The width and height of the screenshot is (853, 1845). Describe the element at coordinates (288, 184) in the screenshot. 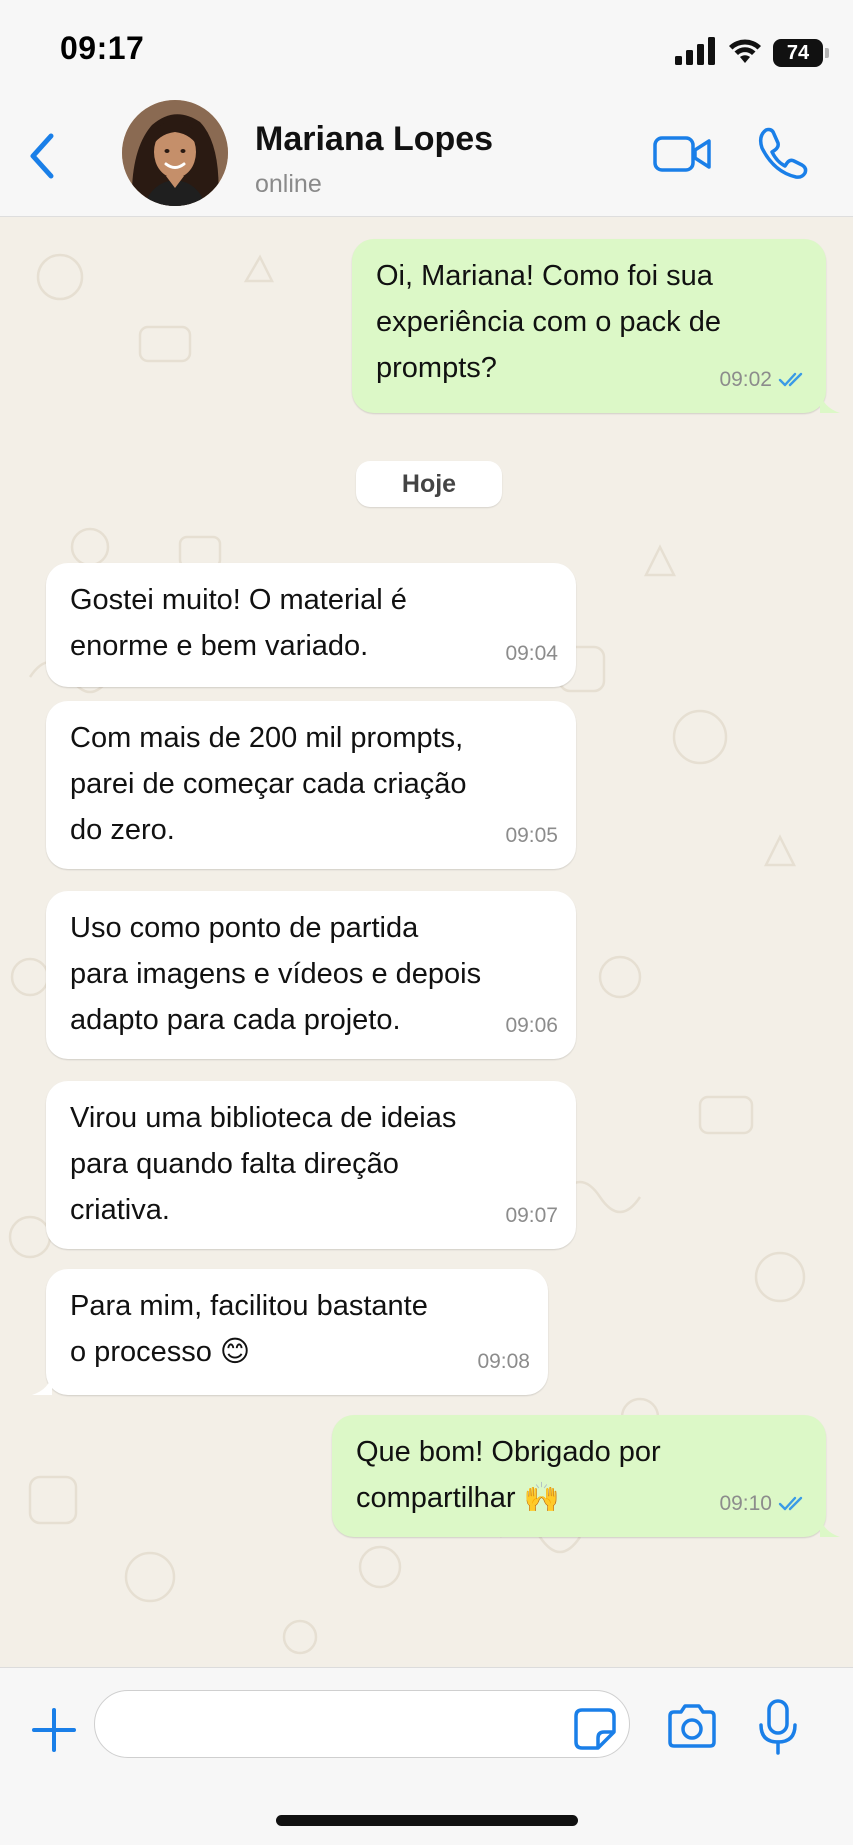

I see `contact-status: online` at that location.